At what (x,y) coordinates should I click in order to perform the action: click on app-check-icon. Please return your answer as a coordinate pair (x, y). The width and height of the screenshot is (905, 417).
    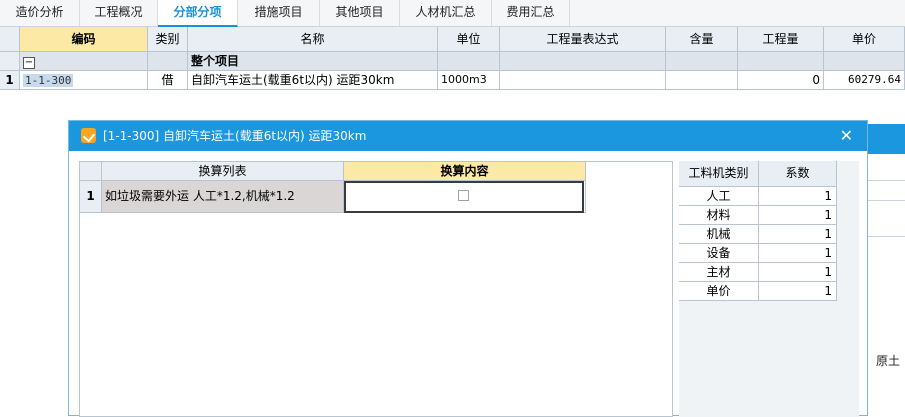
    Looking at the image, I should click on (88, 135).